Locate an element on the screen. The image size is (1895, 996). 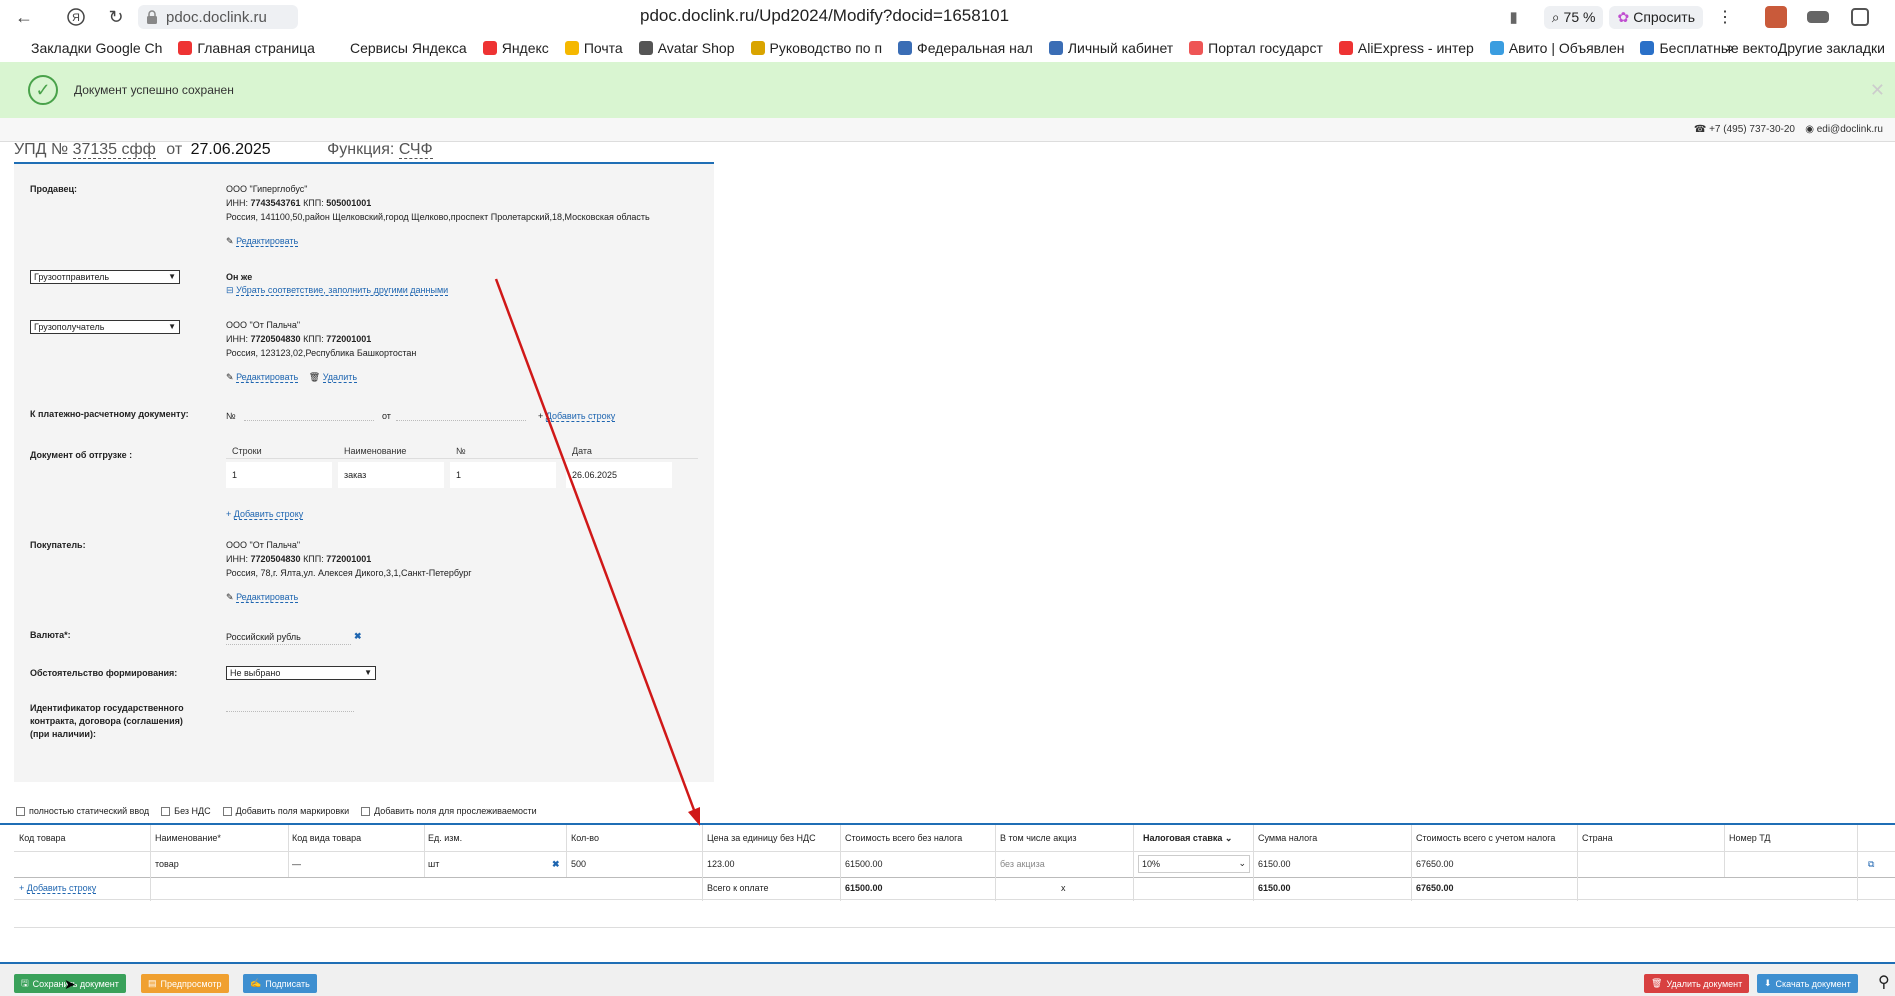
col-price: Цена за единицу без НДС is located at coordinates (761, 838).